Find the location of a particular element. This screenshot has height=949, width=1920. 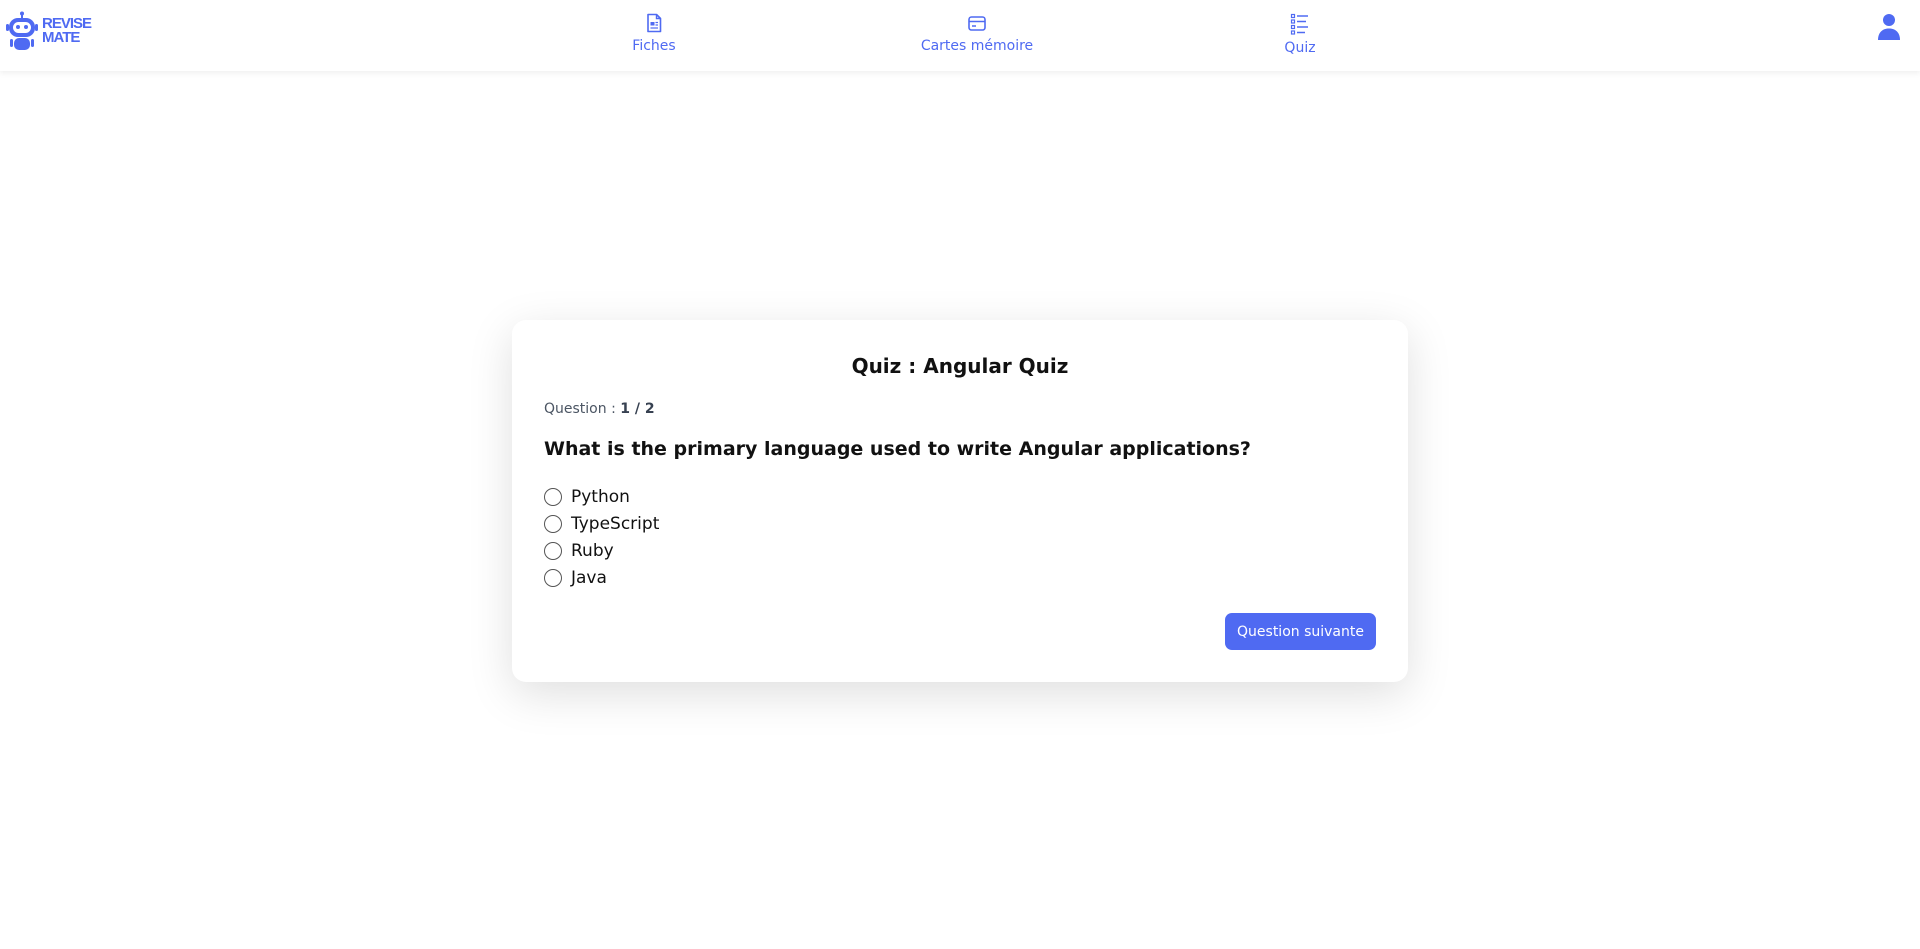

progress-label: Question : is located at coordinates (582, 409).